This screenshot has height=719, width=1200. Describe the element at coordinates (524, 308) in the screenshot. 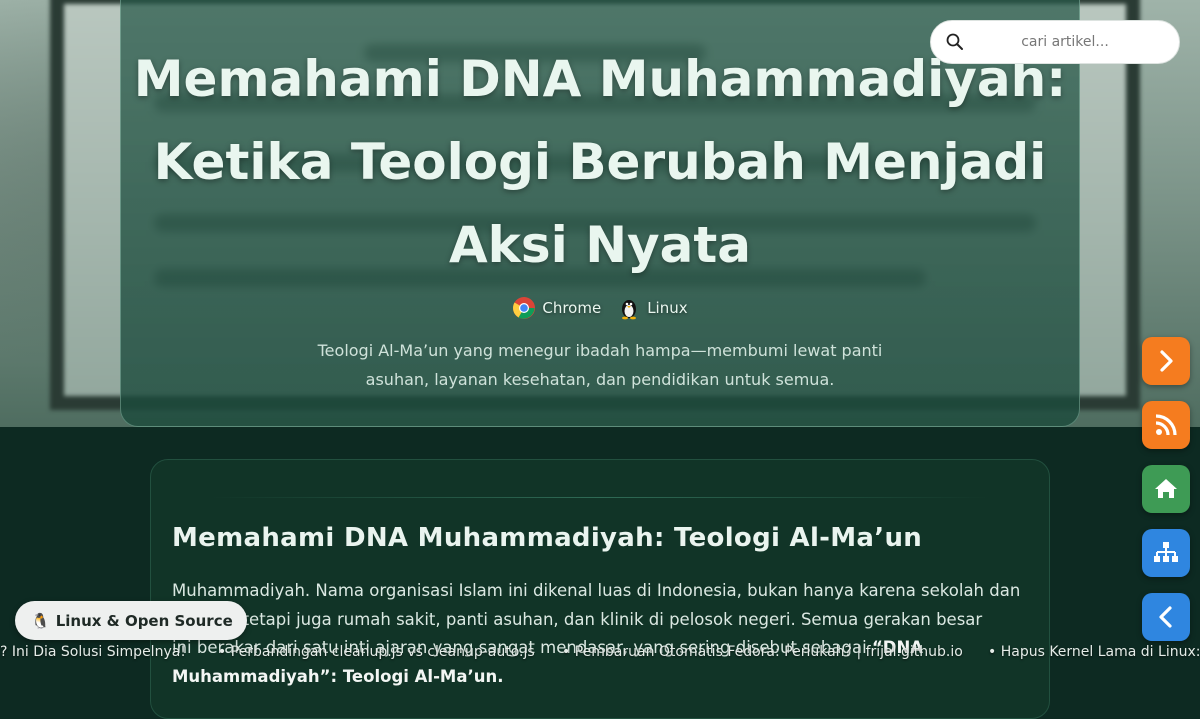

I see `chrome-icon` at that location.